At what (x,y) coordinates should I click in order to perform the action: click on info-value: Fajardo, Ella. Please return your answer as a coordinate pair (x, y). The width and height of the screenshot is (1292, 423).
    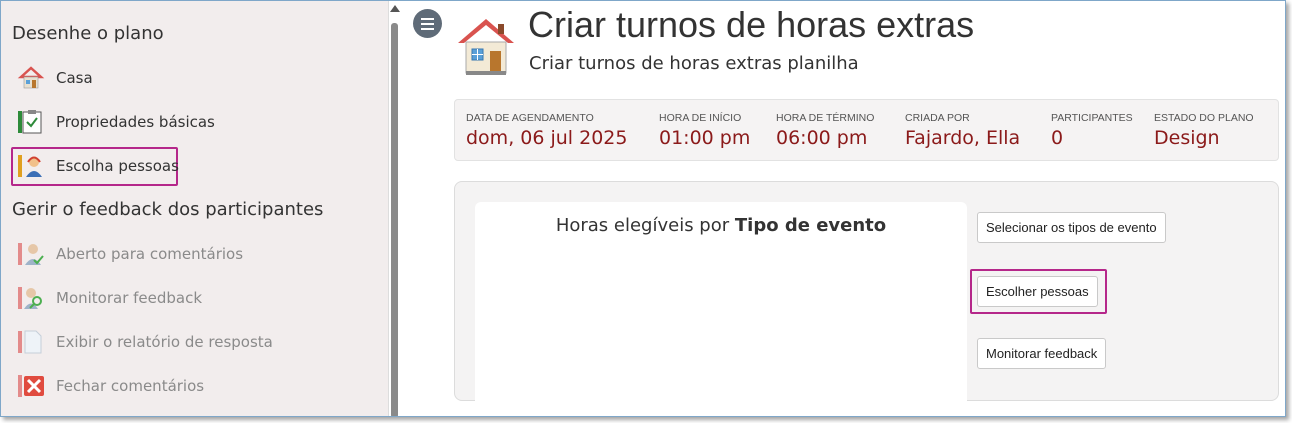
    Looking at the image, I should click on (963, 138).